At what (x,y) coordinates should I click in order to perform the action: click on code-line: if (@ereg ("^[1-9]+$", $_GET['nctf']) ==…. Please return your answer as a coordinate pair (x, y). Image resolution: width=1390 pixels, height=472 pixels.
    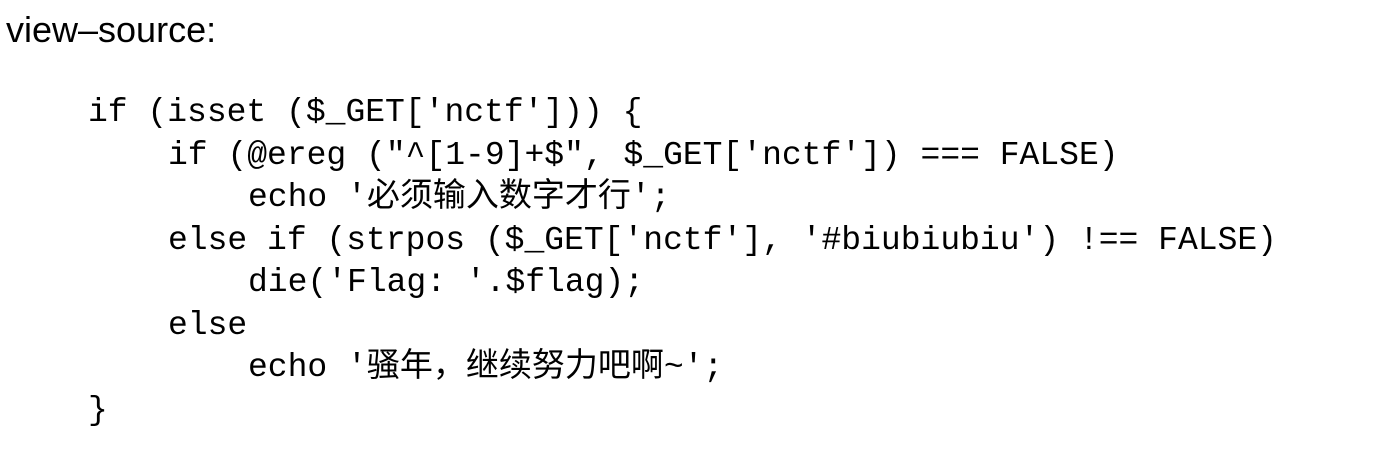
    Looking at the image, I should click on (643, 155).